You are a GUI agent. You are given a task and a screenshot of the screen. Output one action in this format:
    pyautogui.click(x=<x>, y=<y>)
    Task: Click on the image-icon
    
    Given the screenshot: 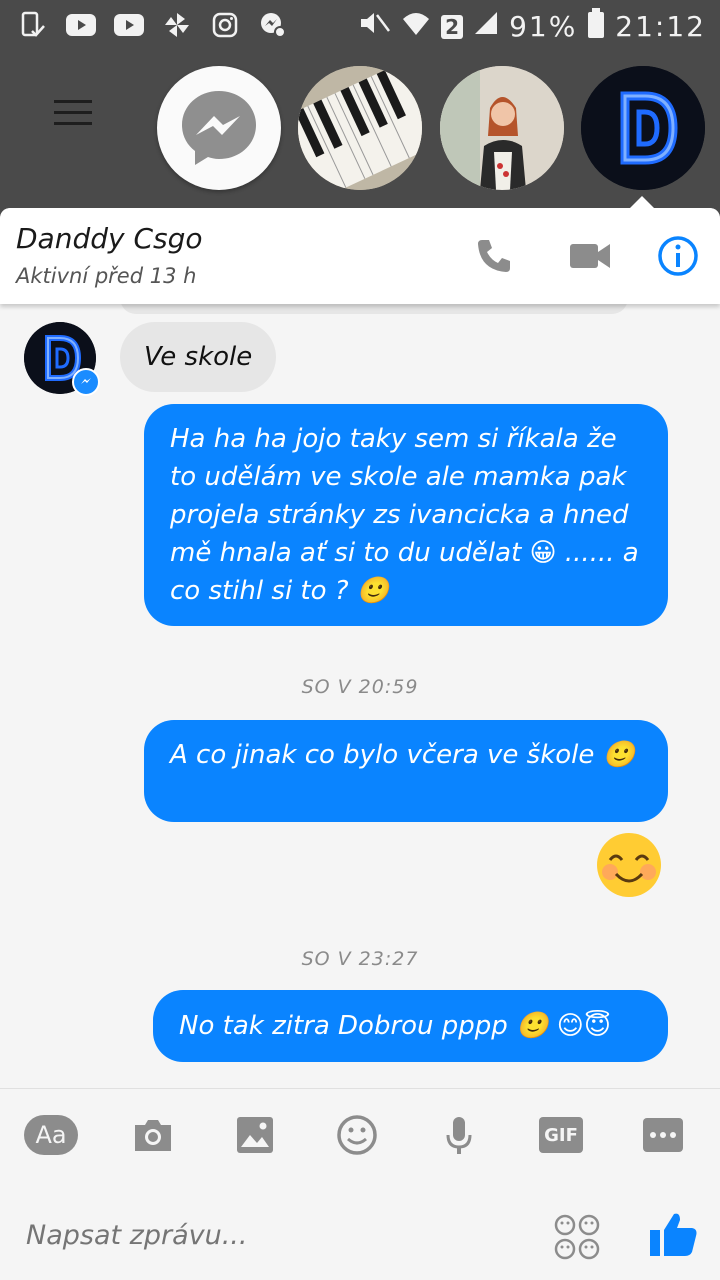 What is the action you would take?
    pyautogui.click(x=255, y=1135)
    